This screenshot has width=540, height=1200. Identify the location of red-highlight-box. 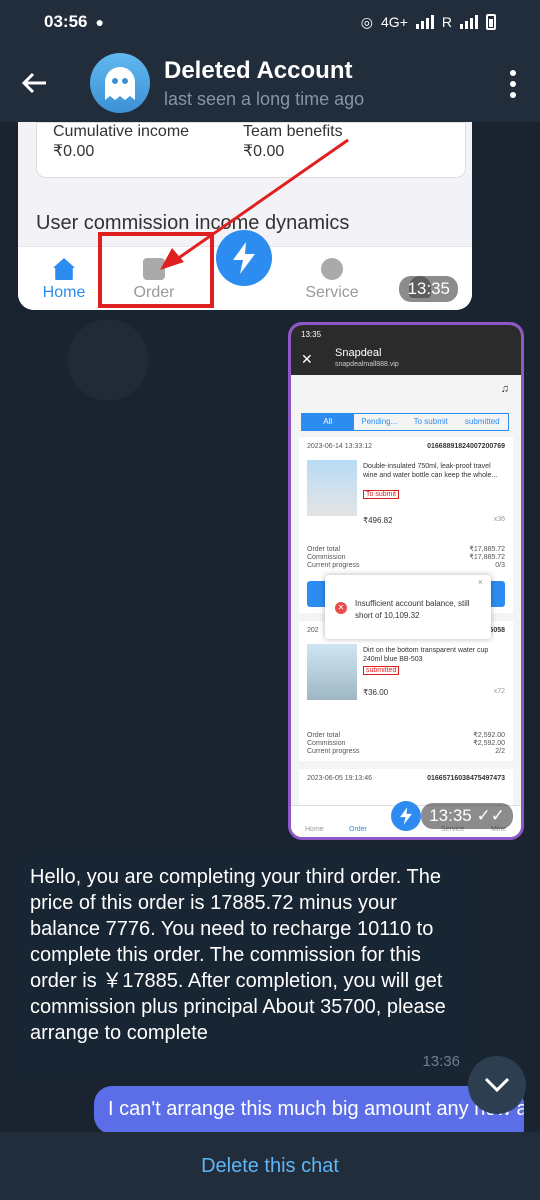
(156, 270).